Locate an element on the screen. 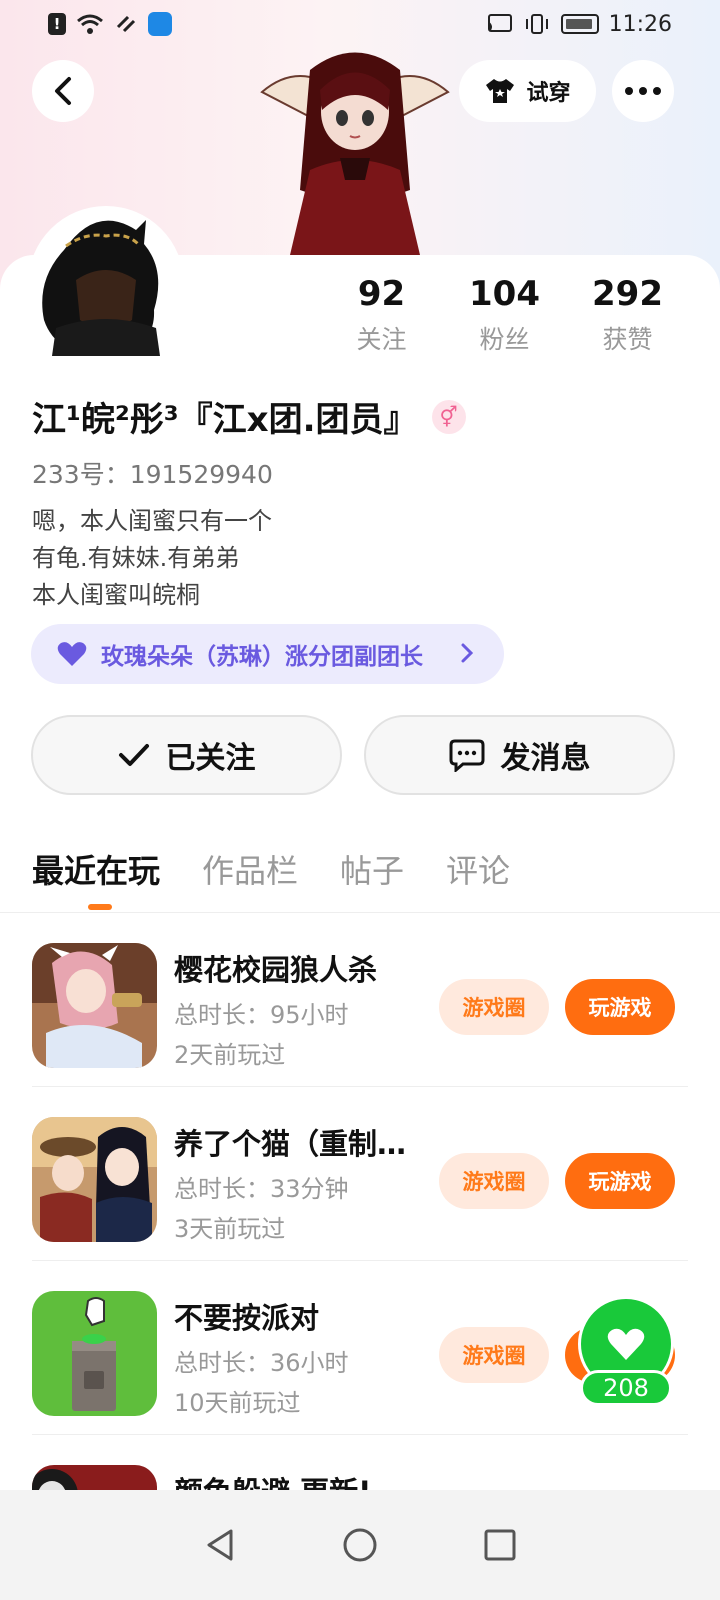 Image resolution: width=720 pixels, height=1600 pixels. profile-tabs: 最近在玩 作品栏 帖子 评论 is located at coordinates (271, 869).